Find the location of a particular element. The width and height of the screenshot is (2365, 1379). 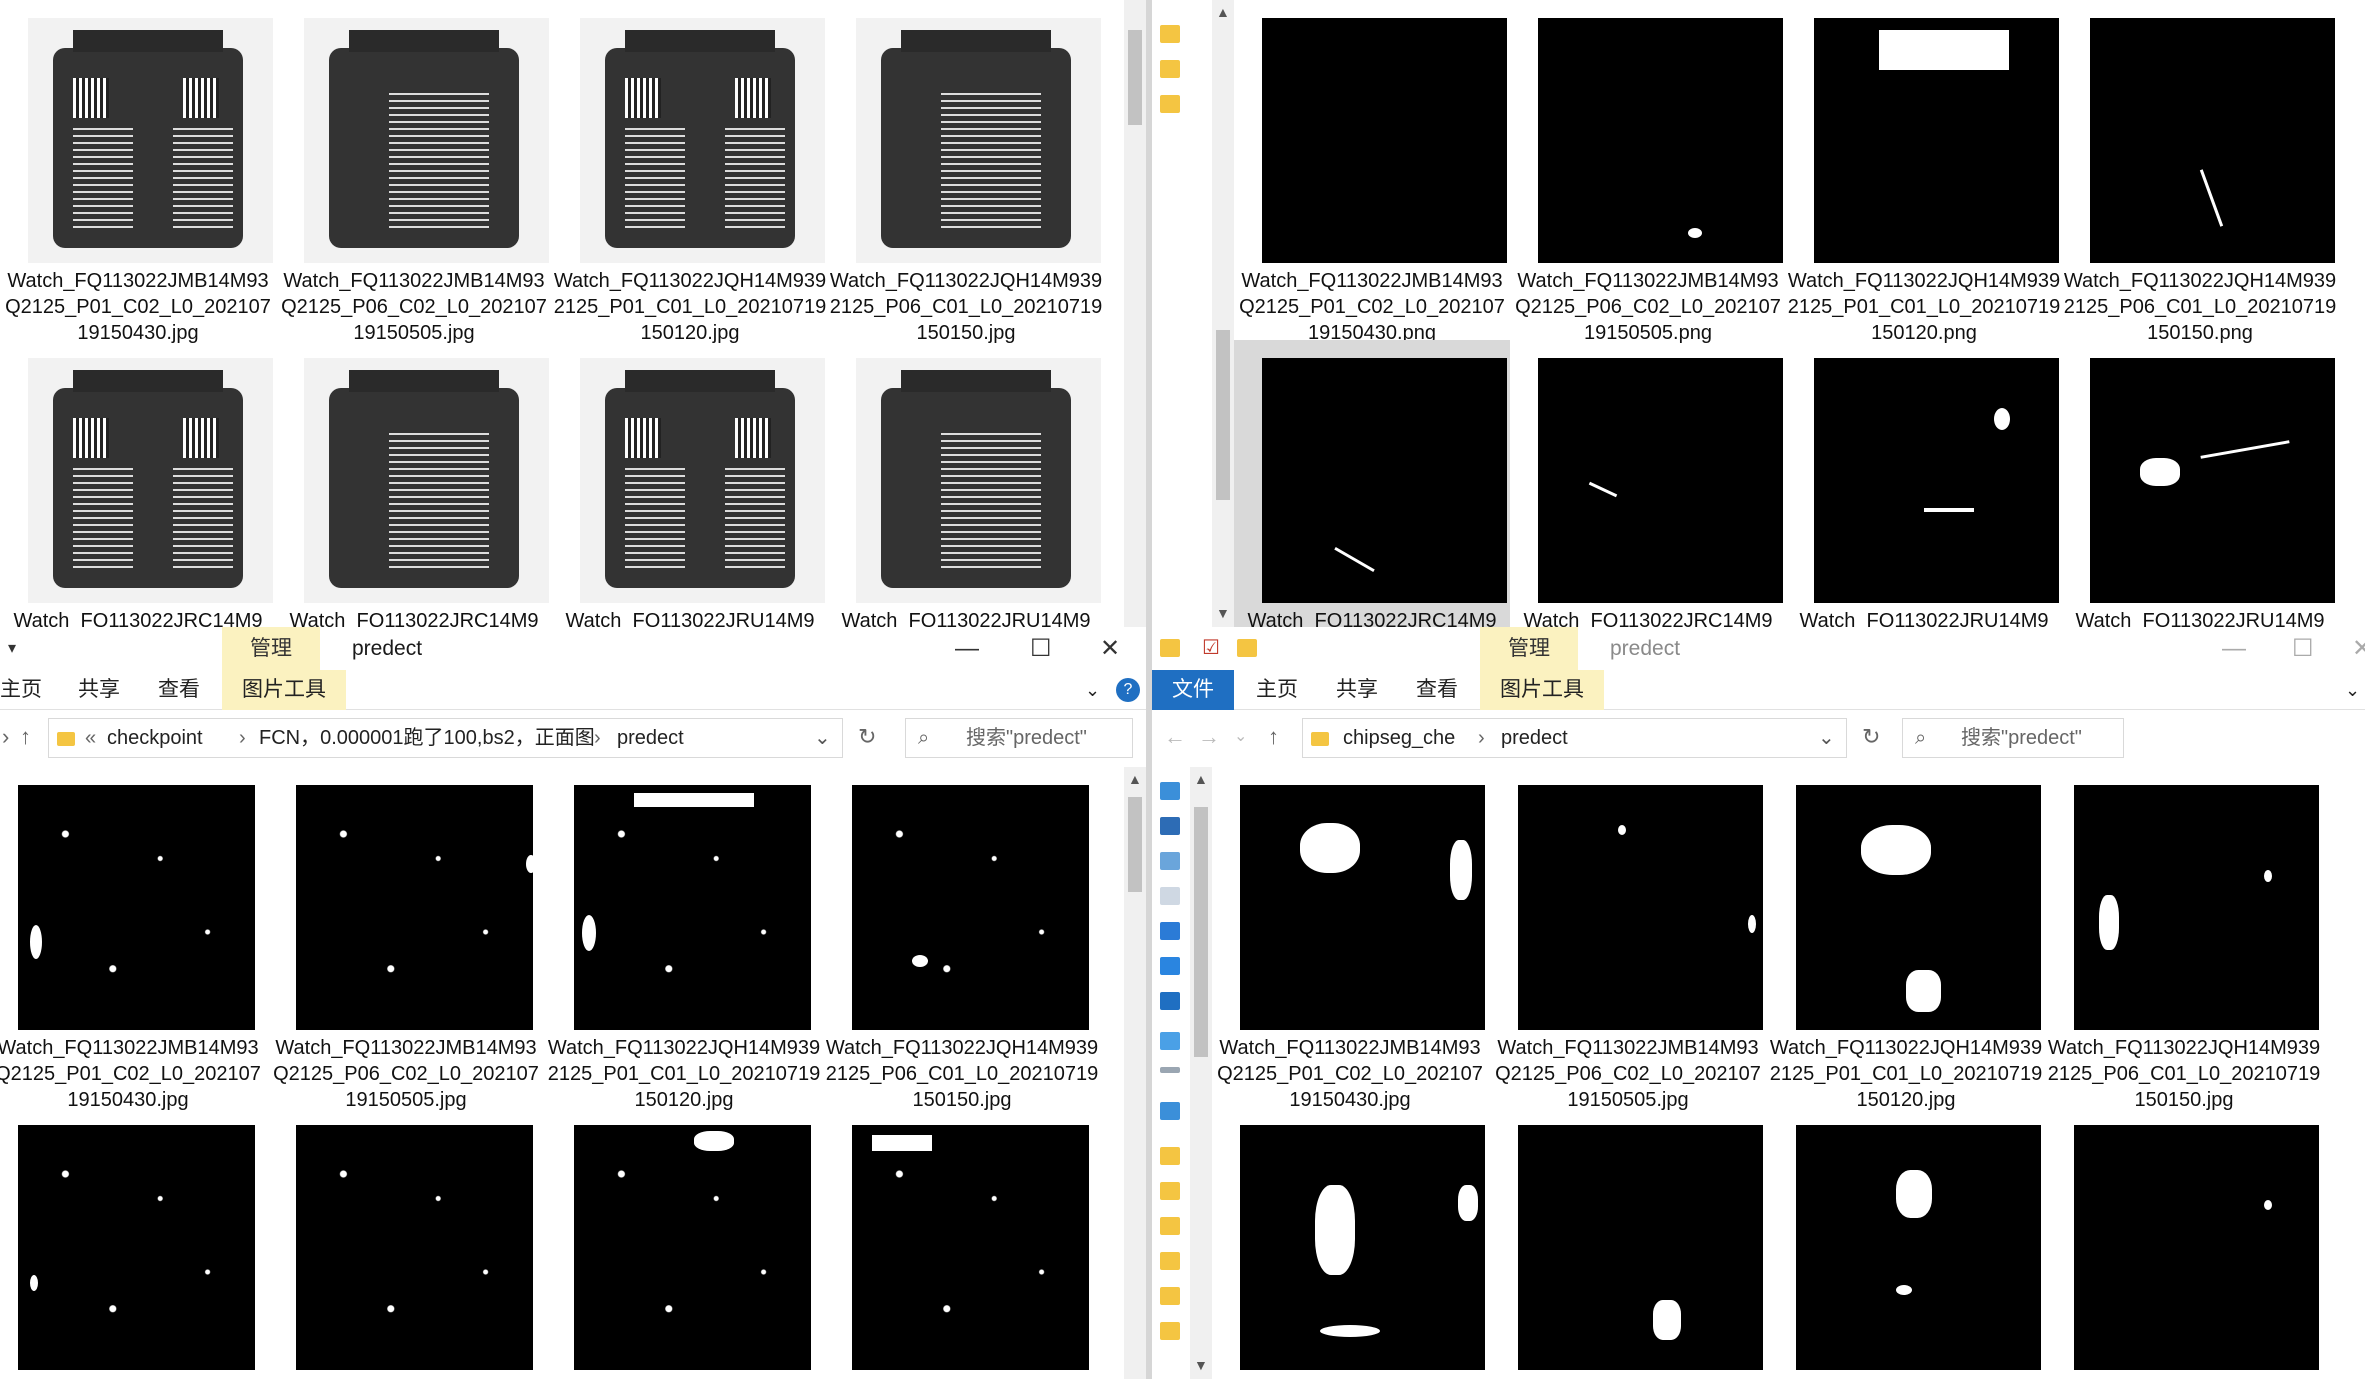

help-icon: ? is located at coordinates (1128, 690).